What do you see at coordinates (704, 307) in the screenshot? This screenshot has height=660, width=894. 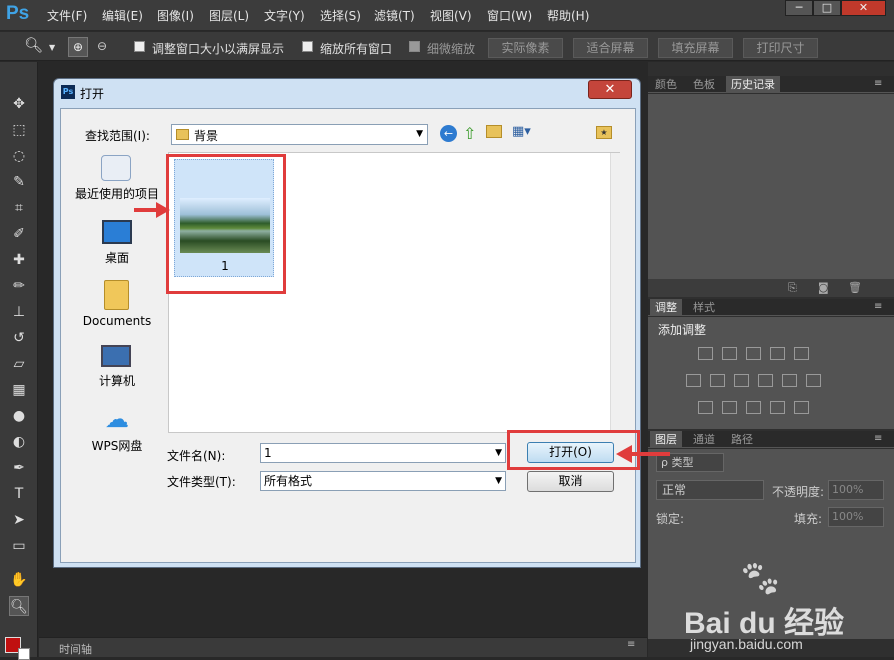 I see `tab-styles: 样式` at bounding box center [704, 307].